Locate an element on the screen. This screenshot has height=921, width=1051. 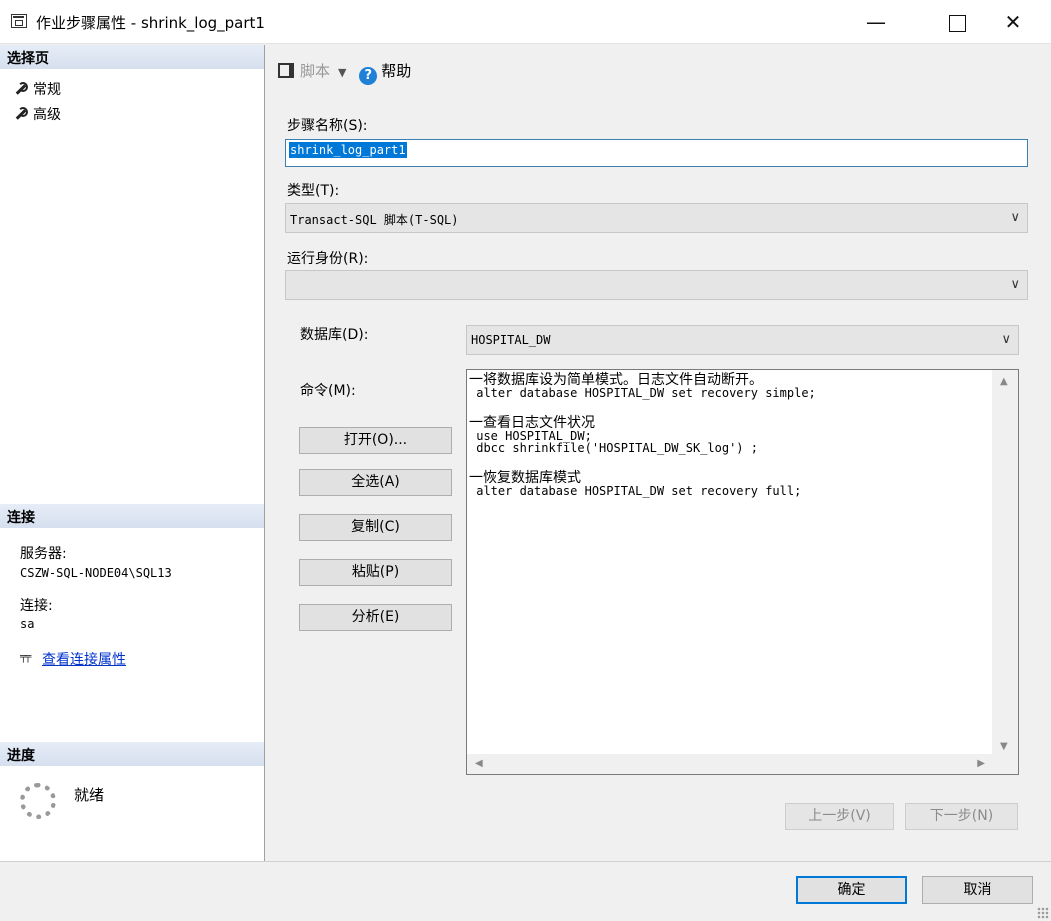
help-icon: ? is located at coordinates (368, 76).